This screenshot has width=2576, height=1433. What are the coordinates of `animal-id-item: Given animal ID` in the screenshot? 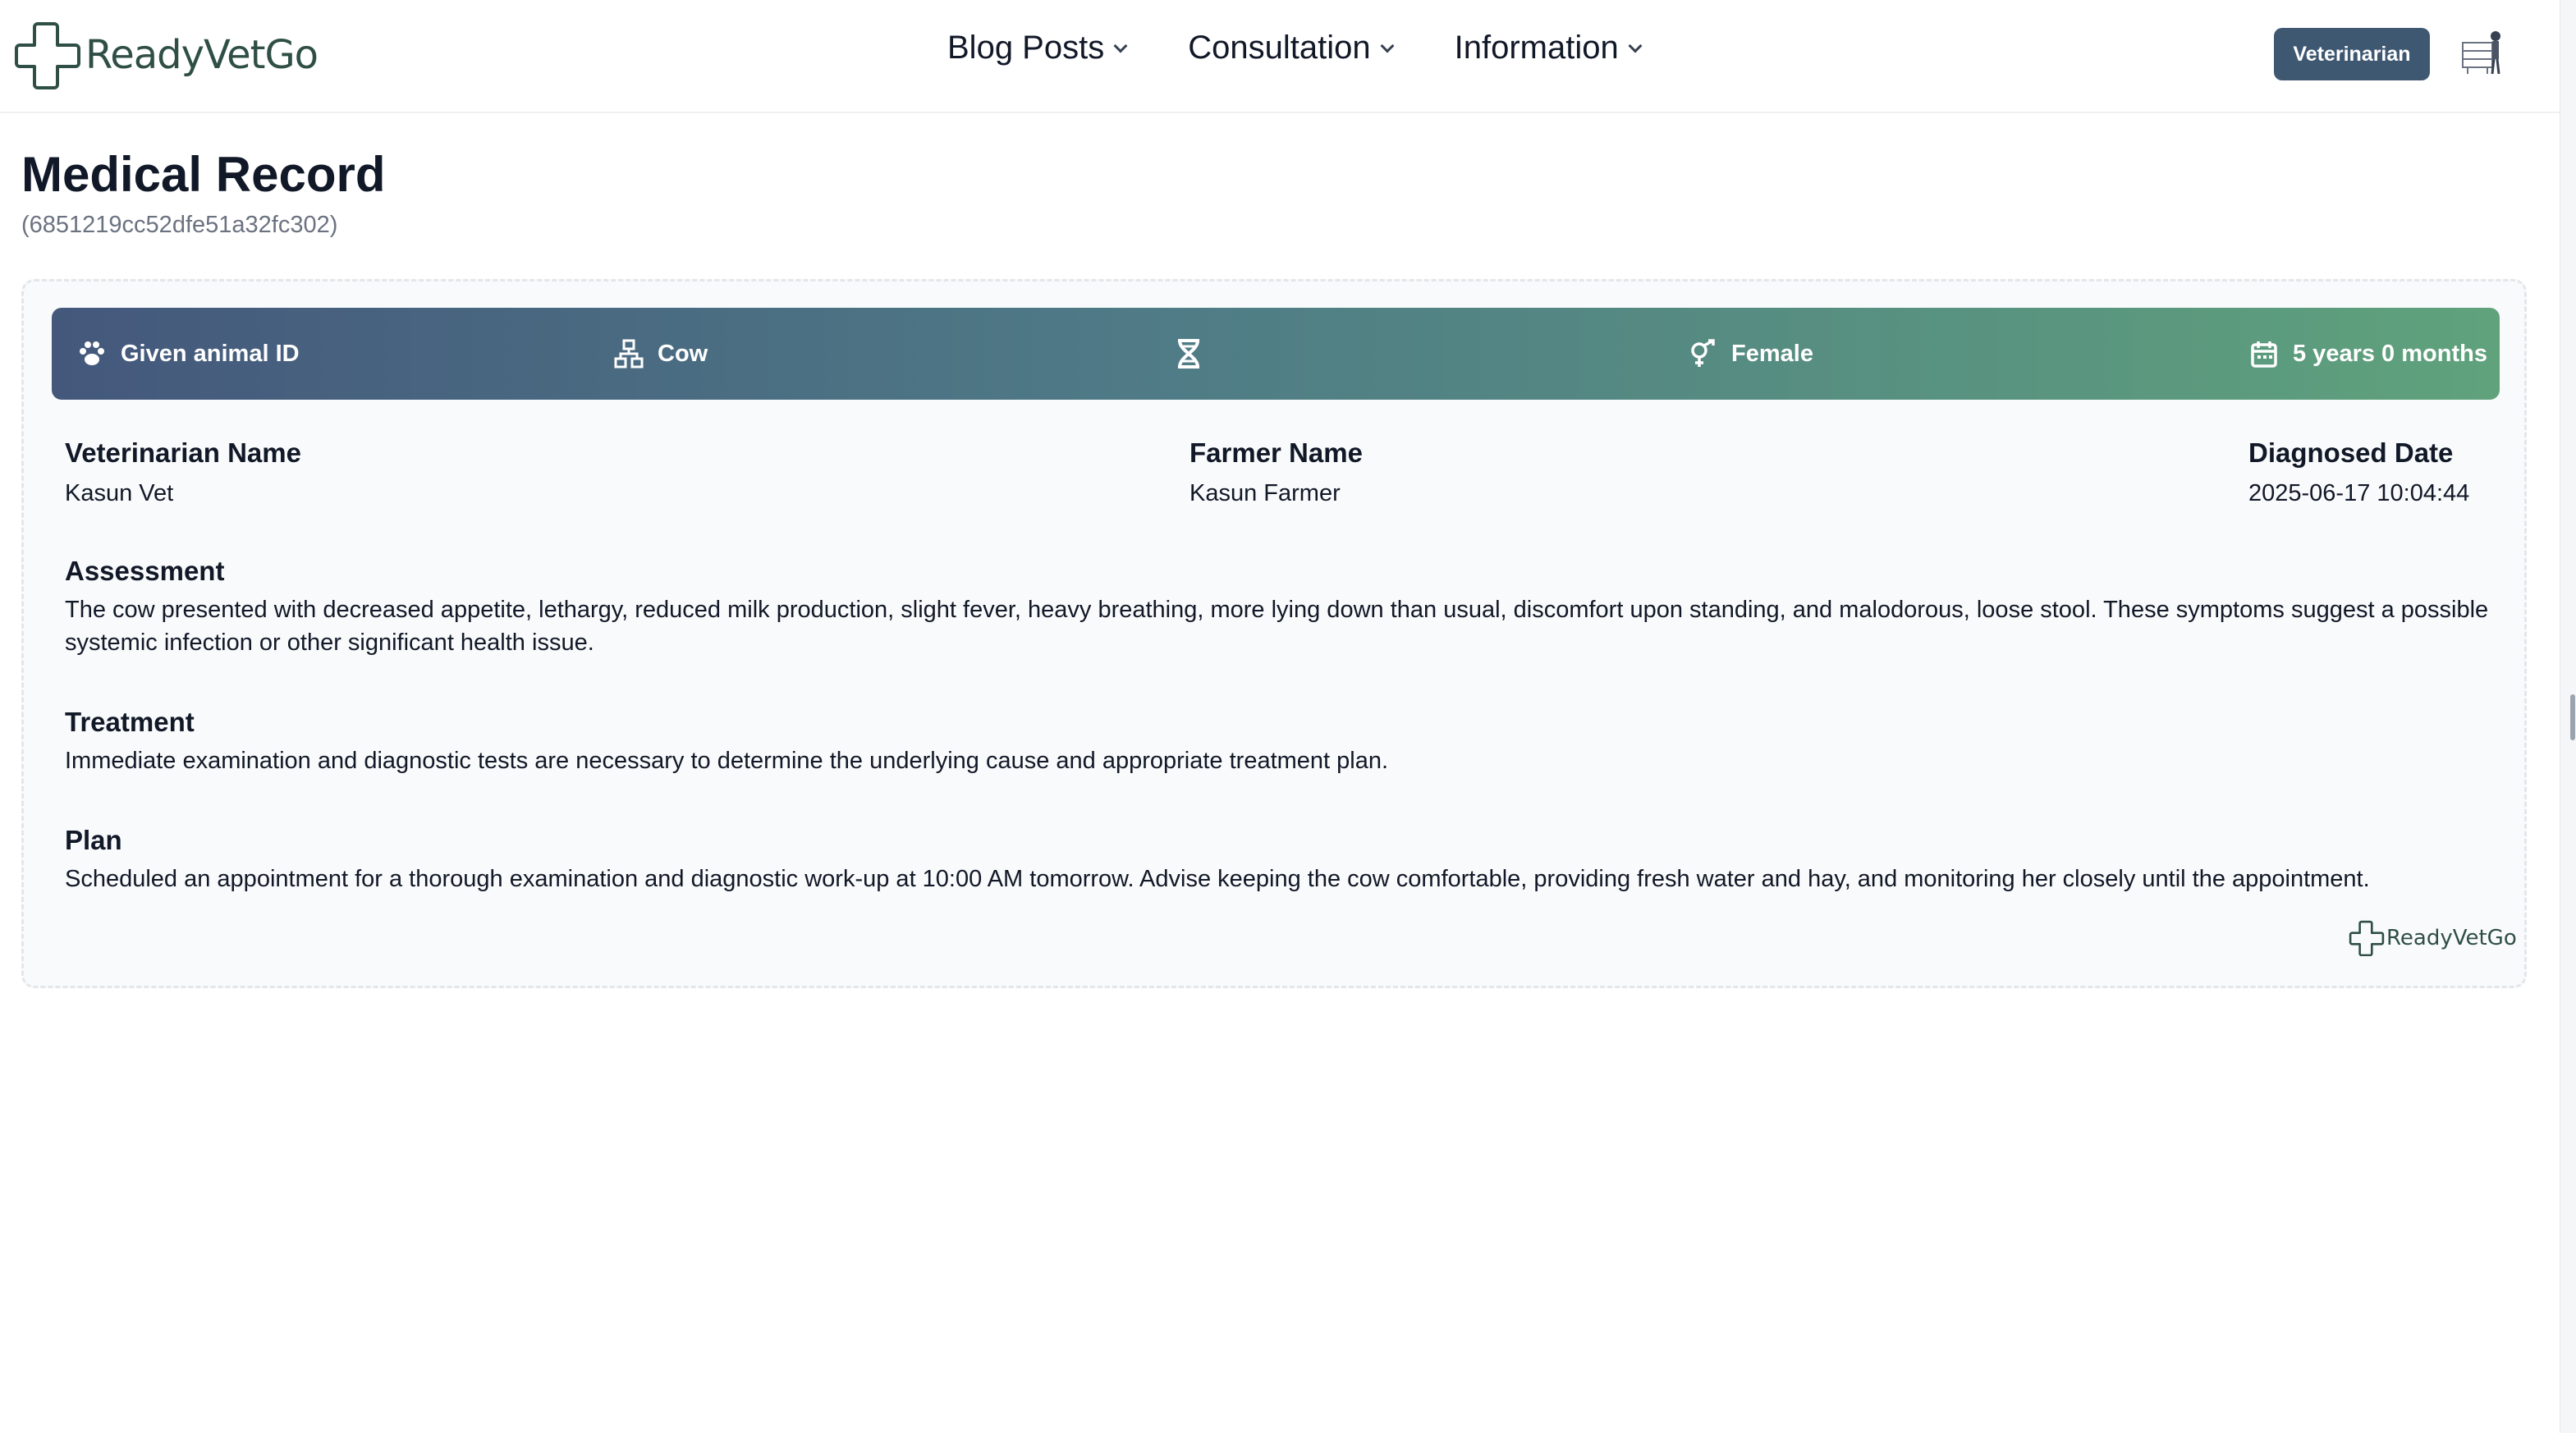 It's located at (188, 354).